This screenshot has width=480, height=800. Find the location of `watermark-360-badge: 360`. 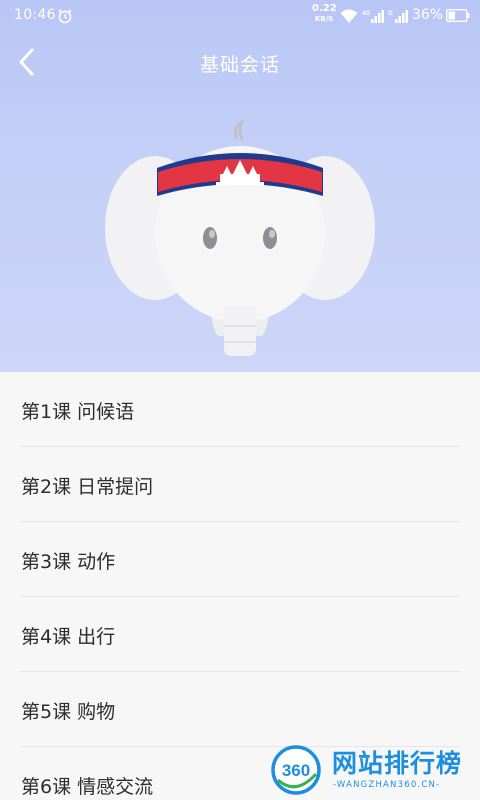

watermark-360-badge: 360 is located at coordinates (296, 770).